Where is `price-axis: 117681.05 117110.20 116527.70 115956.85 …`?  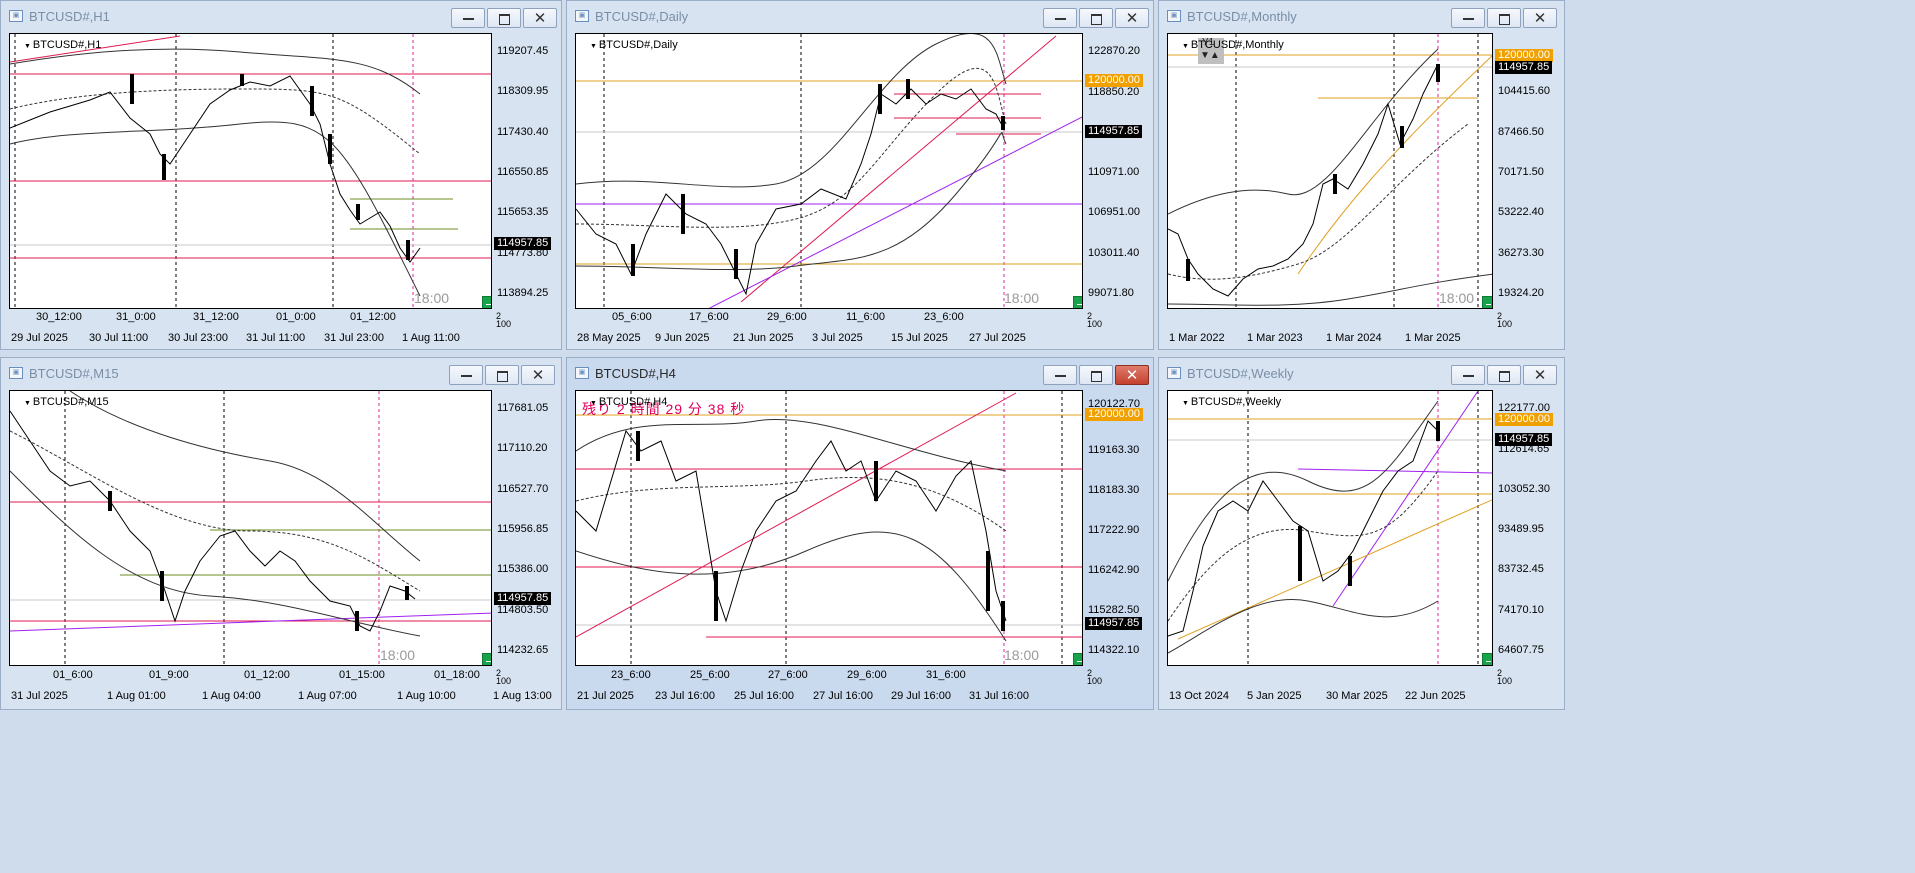
price-axis: 117681.05 117110.20 116527.70 115956.85 … is located at coordinates (527, 538).